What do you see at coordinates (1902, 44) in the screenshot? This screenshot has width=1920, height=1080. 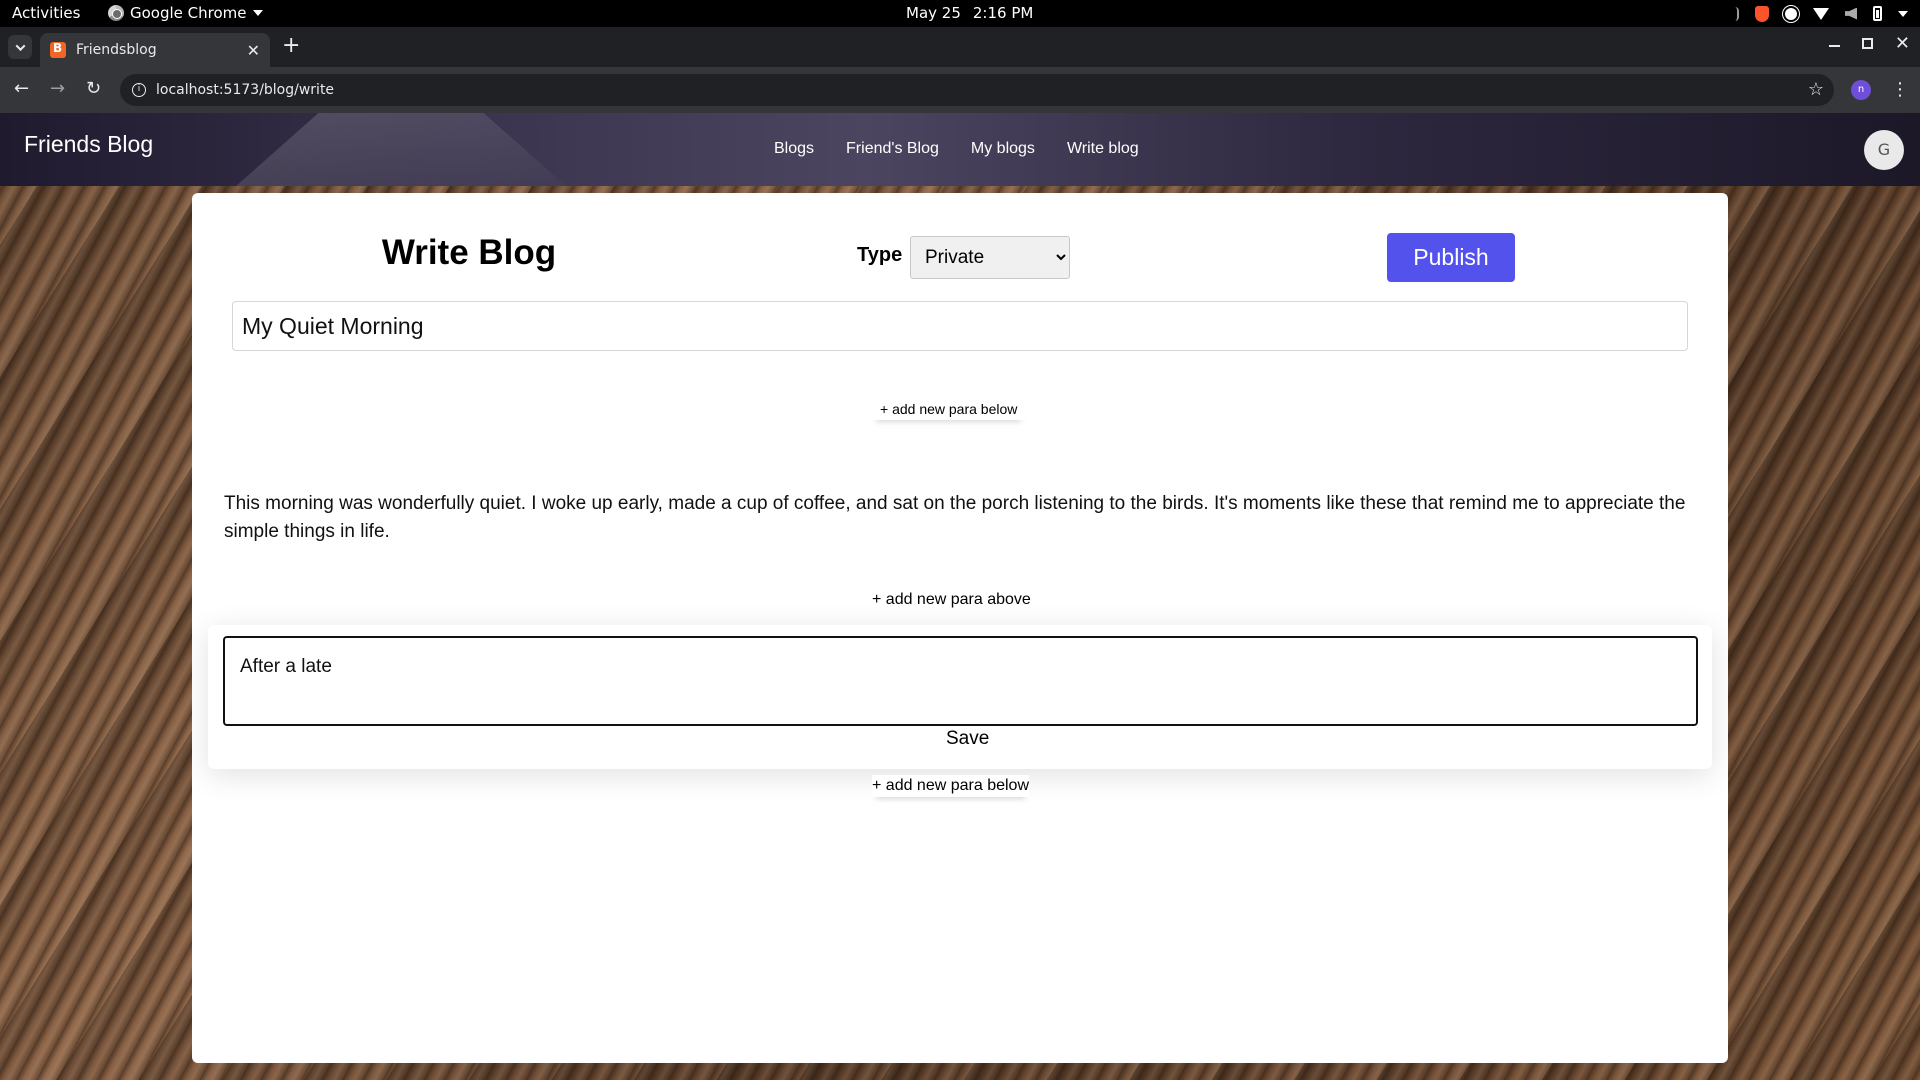 I see `close-window-icon: ✕` at bounding box center [1902, 44].